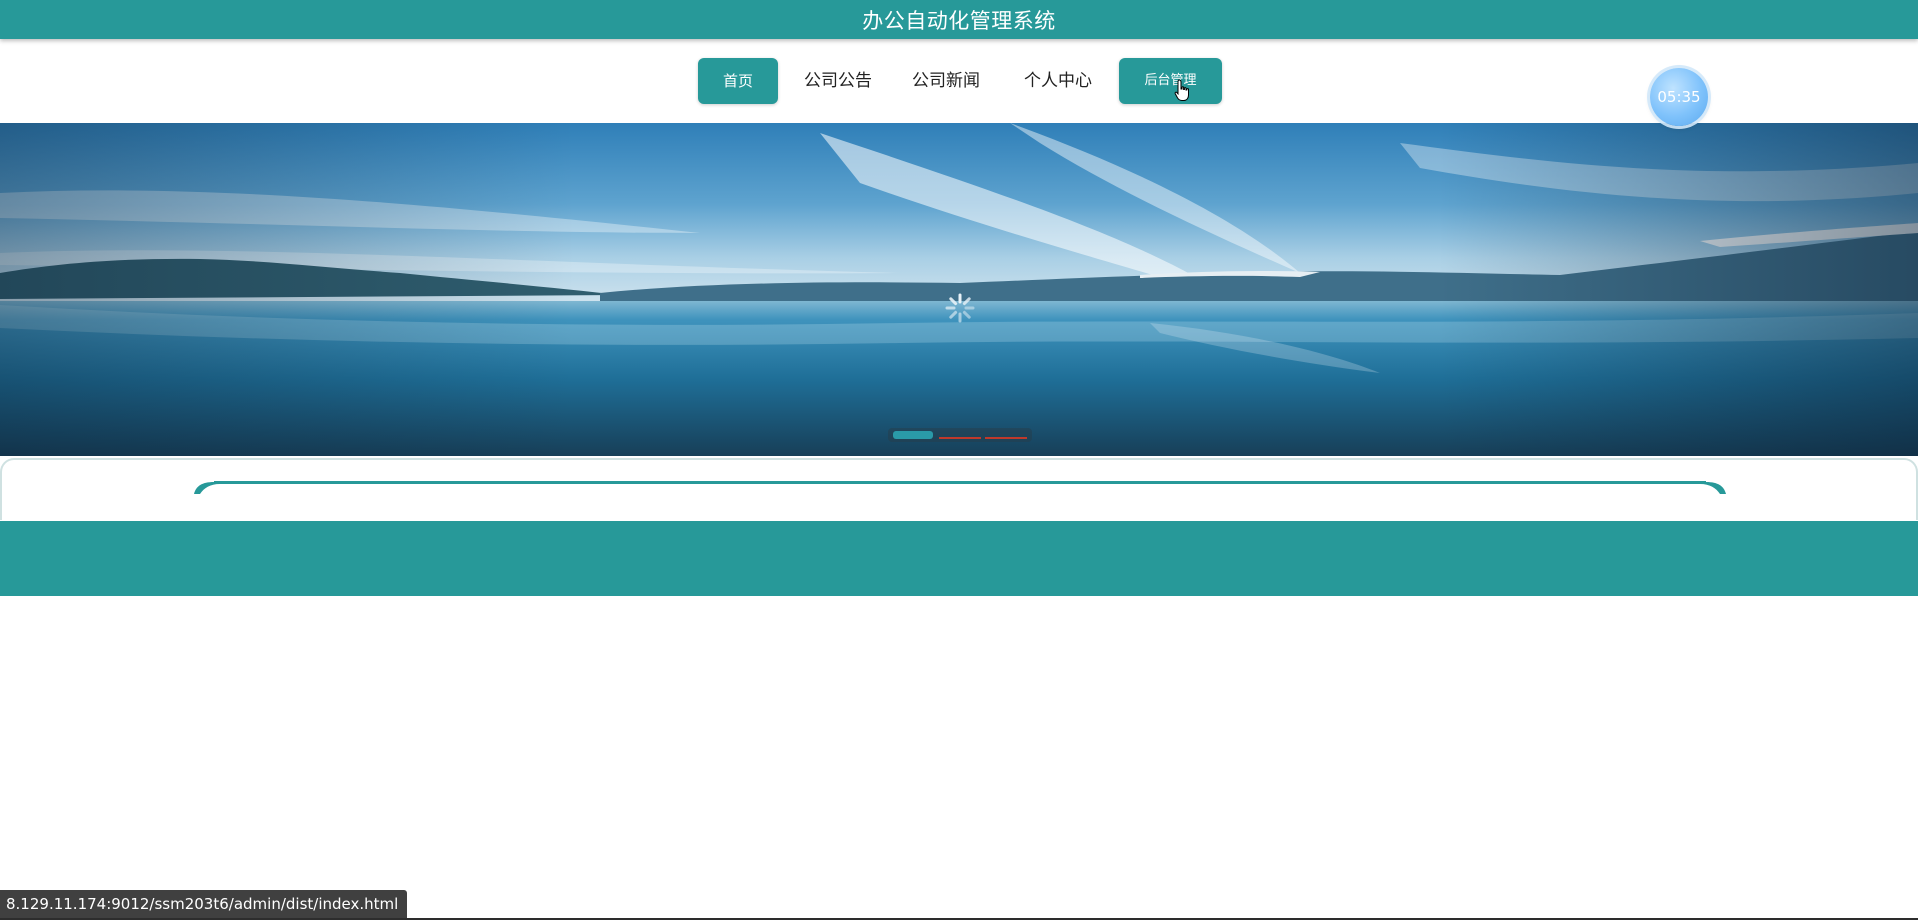 This screenshot has height=920, width=1918. I want to click on loading-spinner-icon, so click(960, 308).